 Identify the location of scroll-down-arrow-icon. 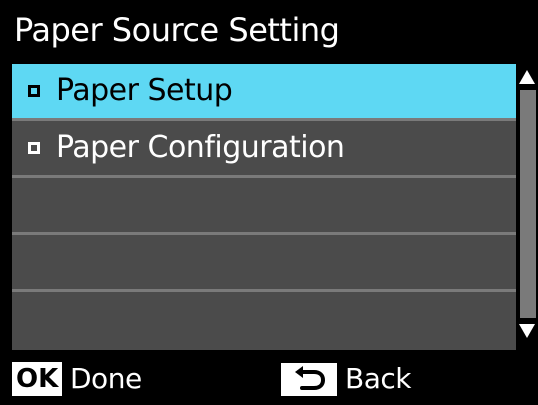
(527, 331).